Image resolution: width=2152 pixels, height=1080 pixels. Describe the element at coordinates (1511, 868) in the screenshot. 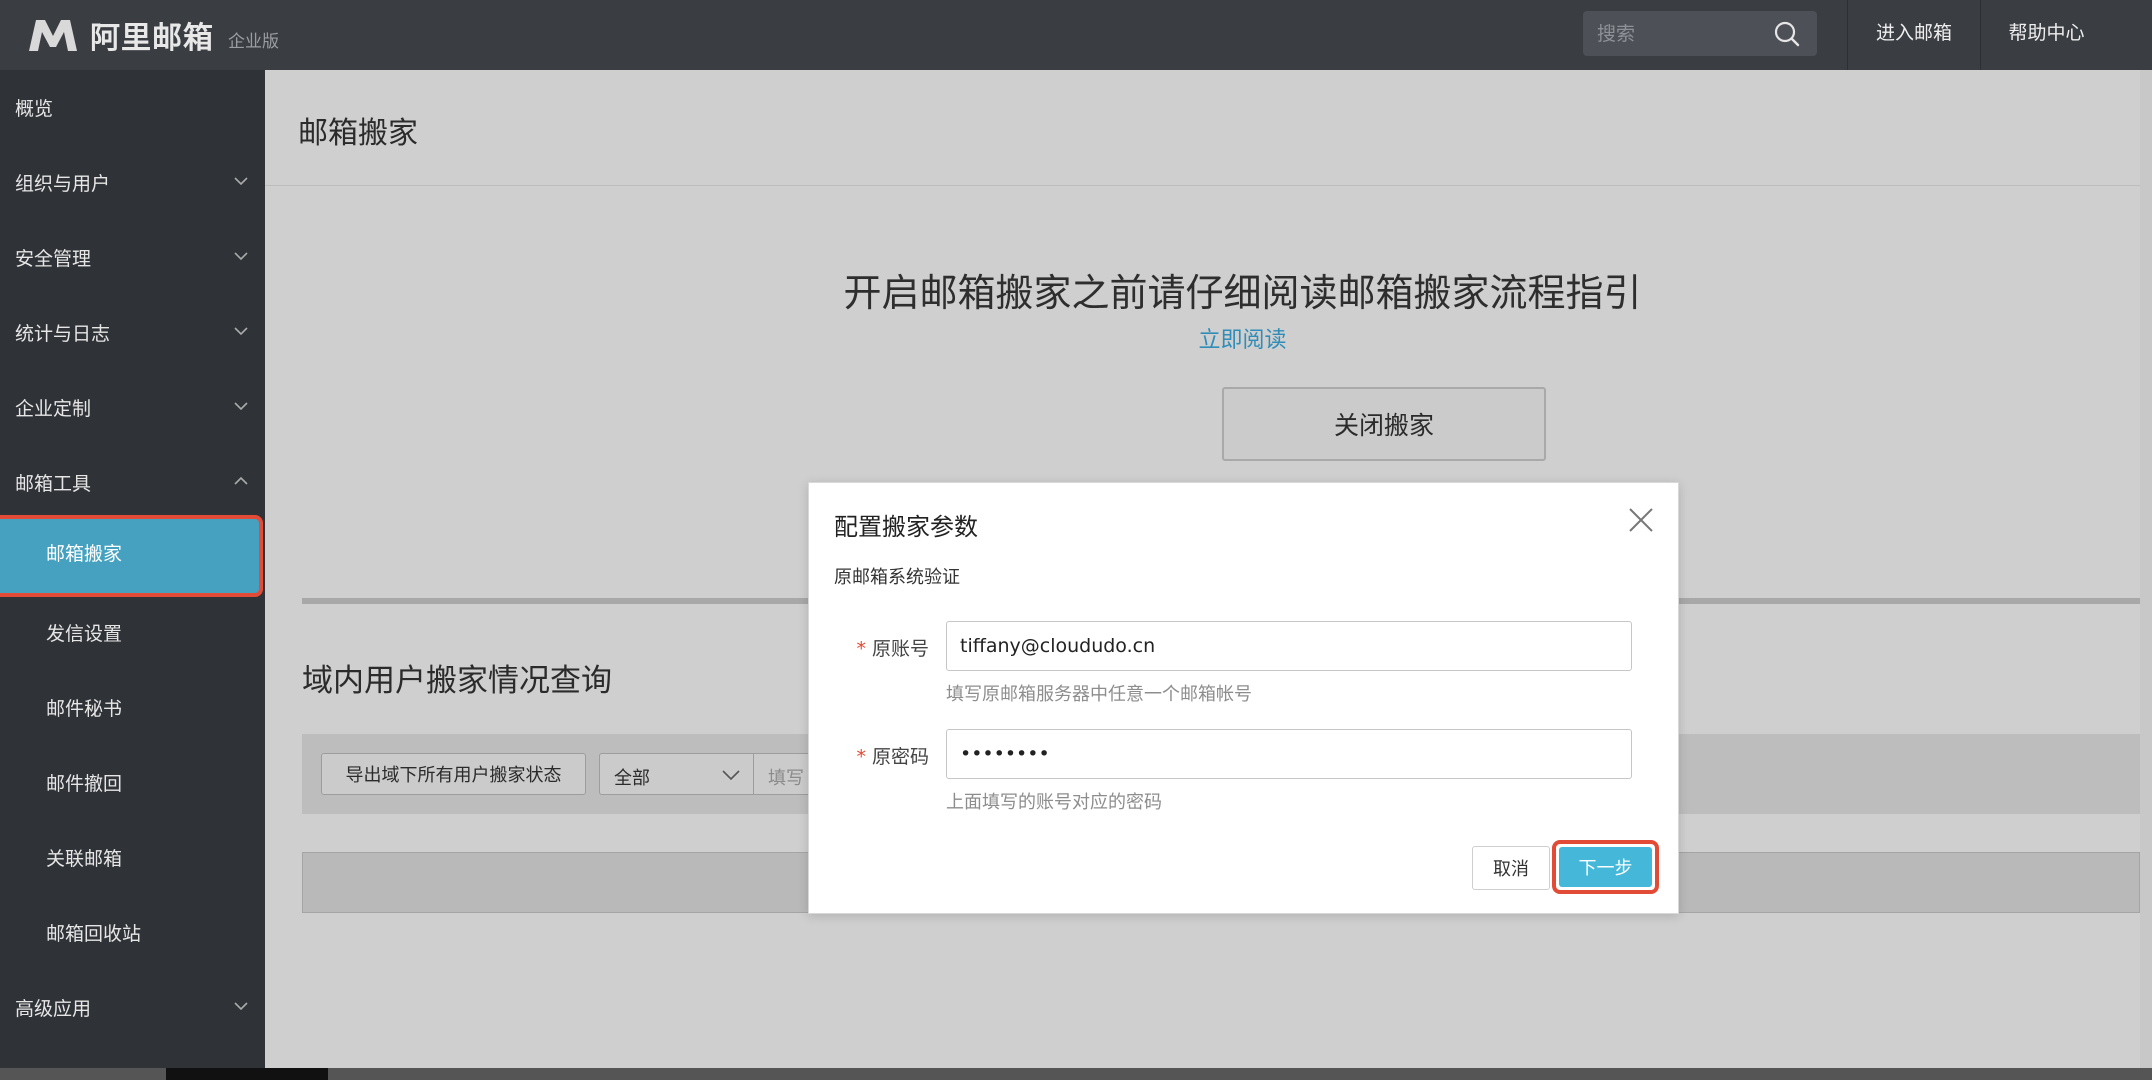

I see `cancel-button: 取消` at that location.